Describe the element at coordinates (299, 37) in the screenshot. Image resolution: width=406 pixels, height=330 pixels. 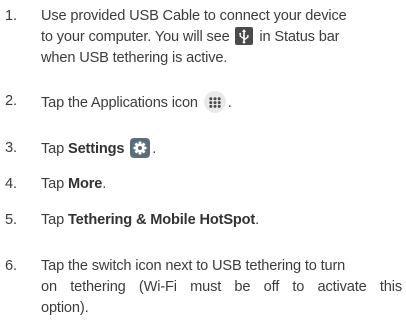
I see `step-text-fragment: in Status bar` at that location.